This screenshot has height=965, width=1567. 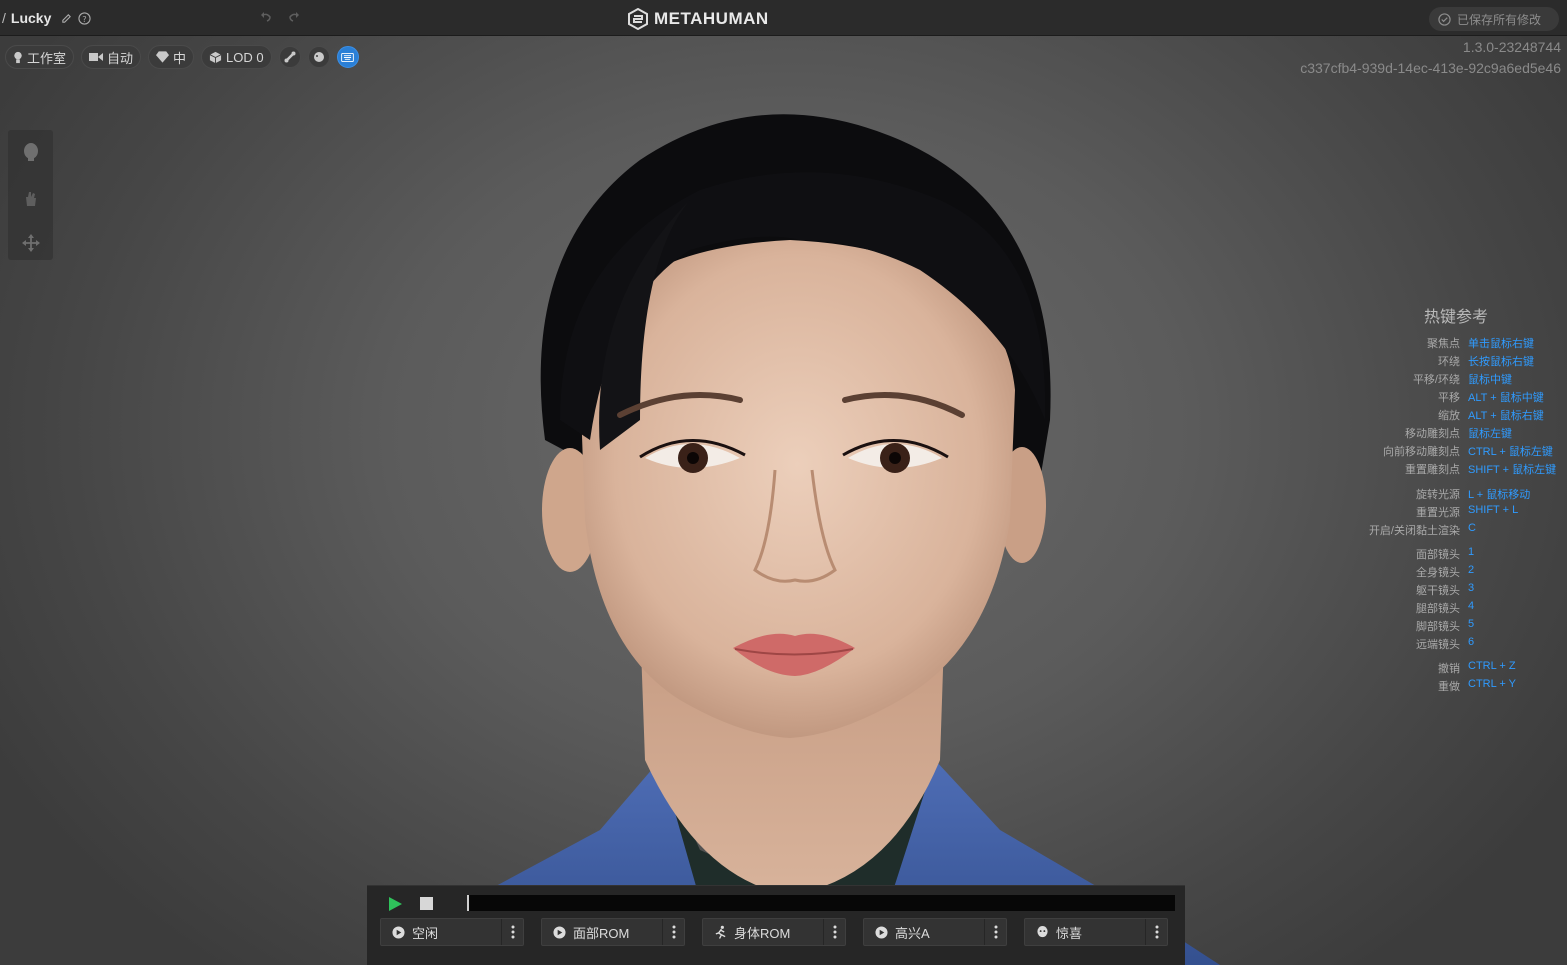 I want to click on move-arrows-icon, so click(x=30, y=245).